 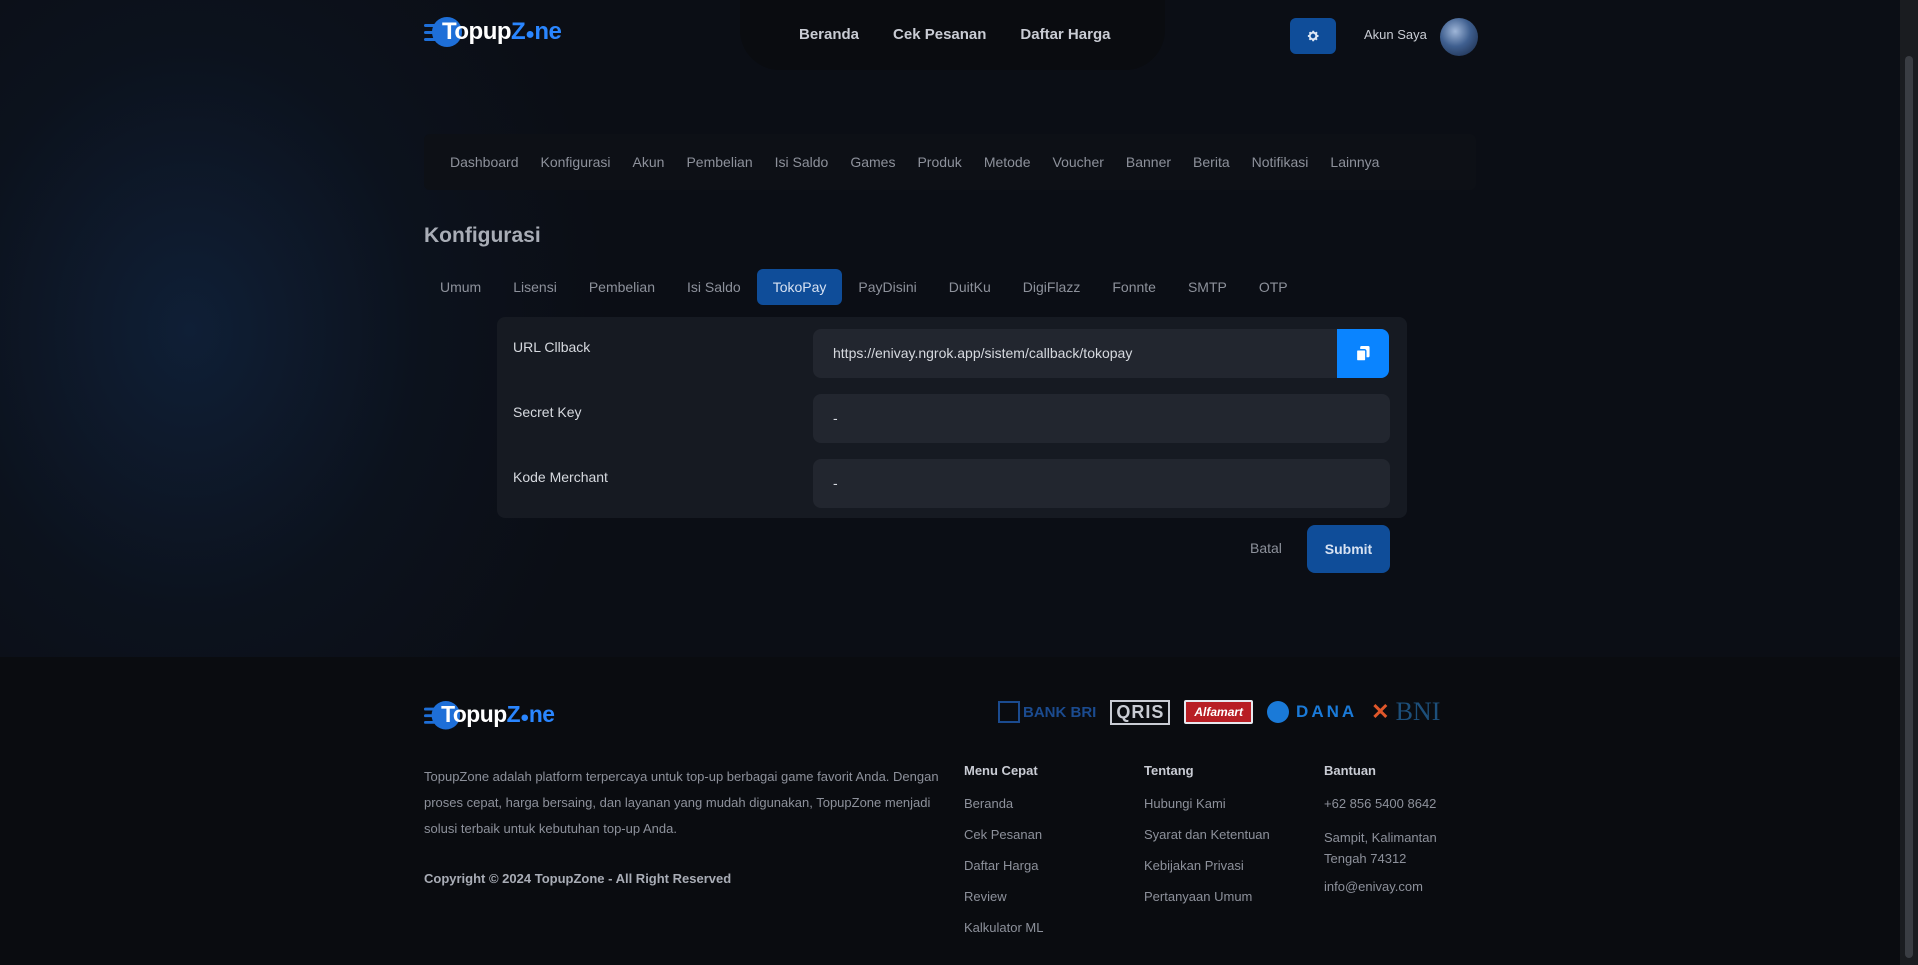 What do you see at coordinates (970, 287) in the screenshot?
I see `tab-duitku: DuitKu` at bounding box center [970, 287].